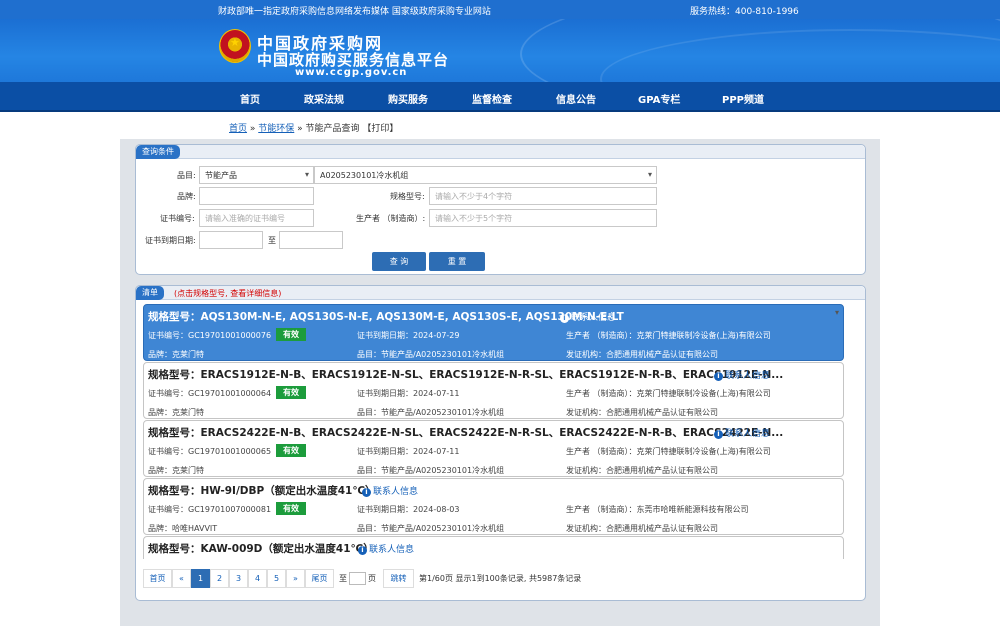 Image resolution: width=1000 pixels, height=629 pixels. Describe the element at coordinates (500, 578) in the screenshot. I see `page-info: 第1/60页 显示1到100条记录, 共5987条记录` at that location.